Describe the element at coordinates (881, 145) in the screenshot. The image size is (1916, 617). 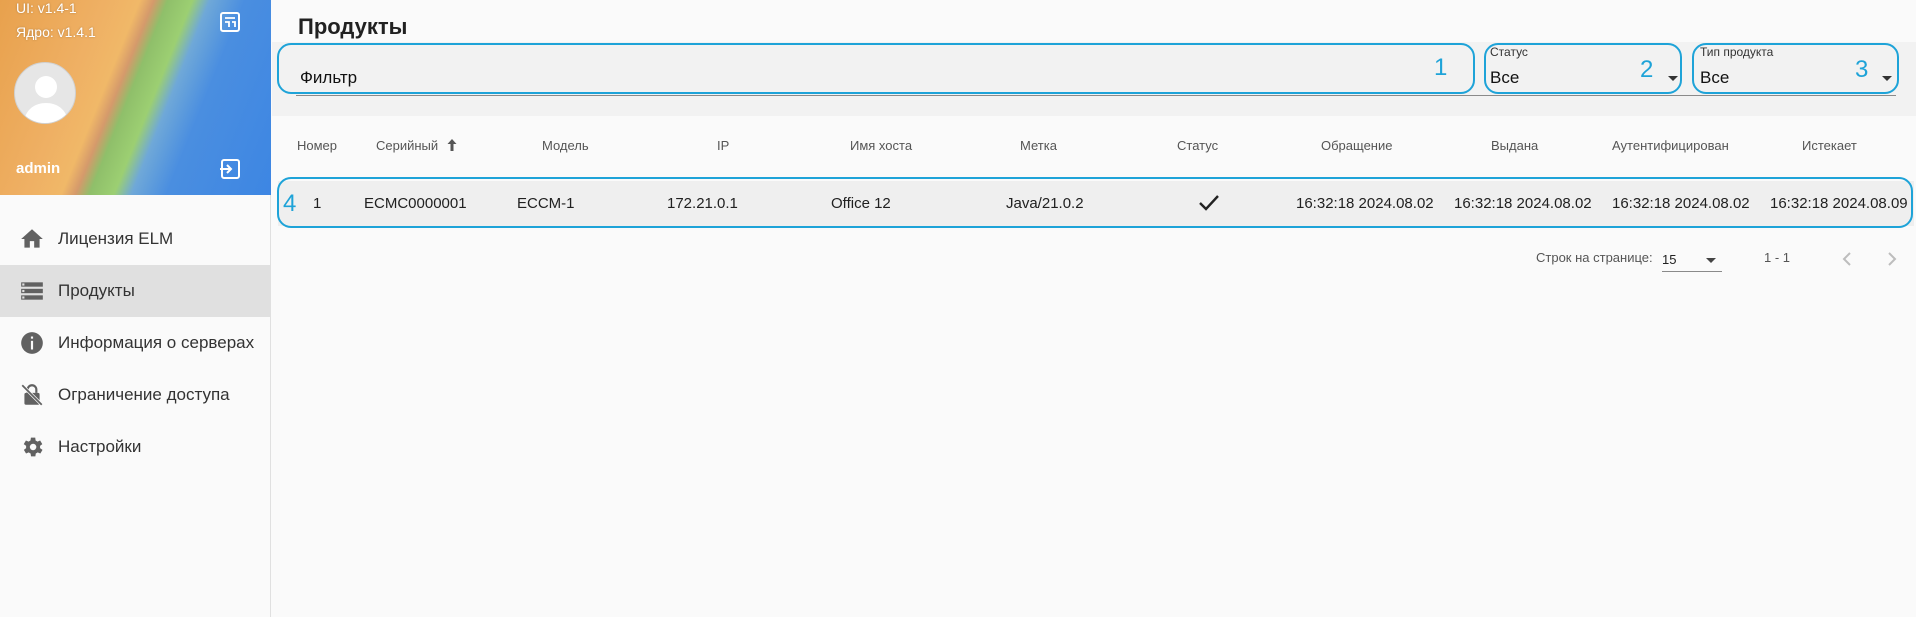
I see `column-header-hostname: Имя хоста` at that location.